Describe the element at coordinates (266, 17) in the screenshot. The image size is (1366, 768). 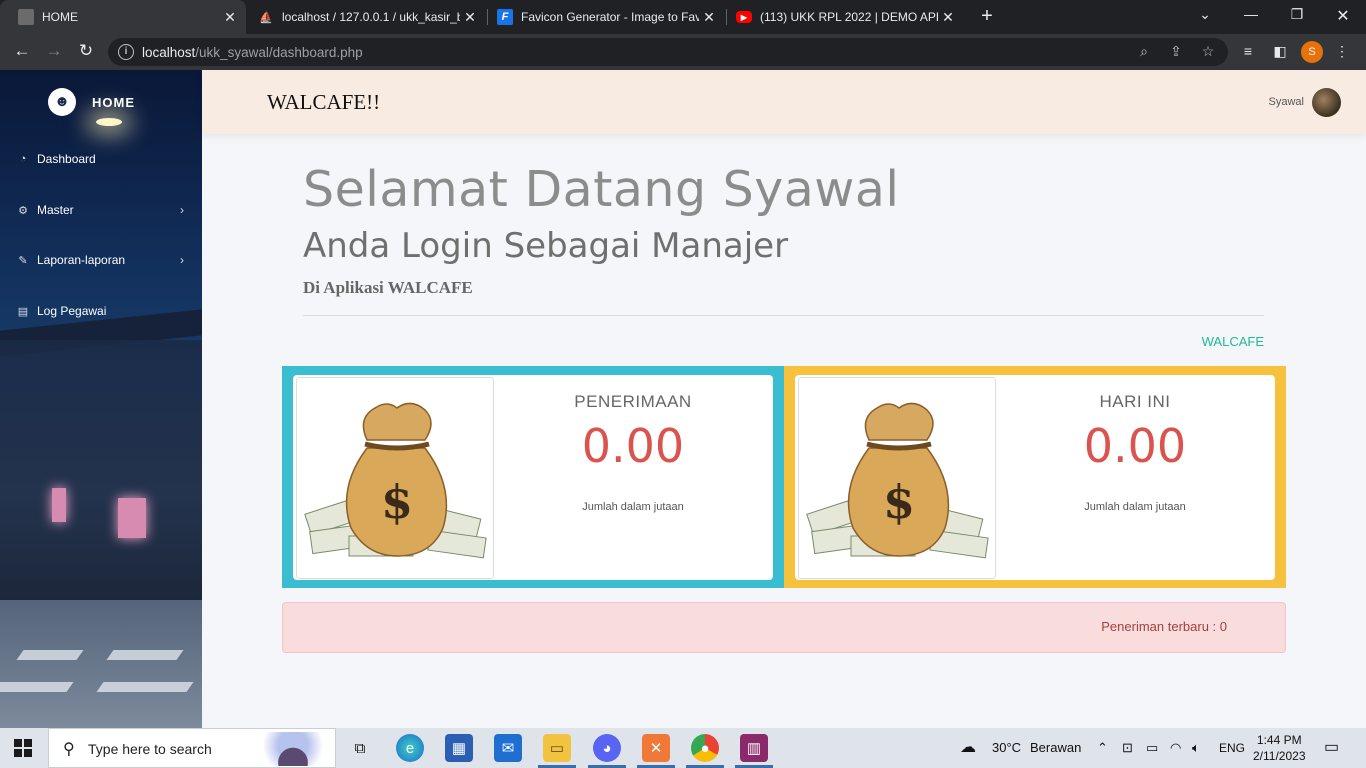
I see `phpmyadmin-icon: ⛵` at that location.